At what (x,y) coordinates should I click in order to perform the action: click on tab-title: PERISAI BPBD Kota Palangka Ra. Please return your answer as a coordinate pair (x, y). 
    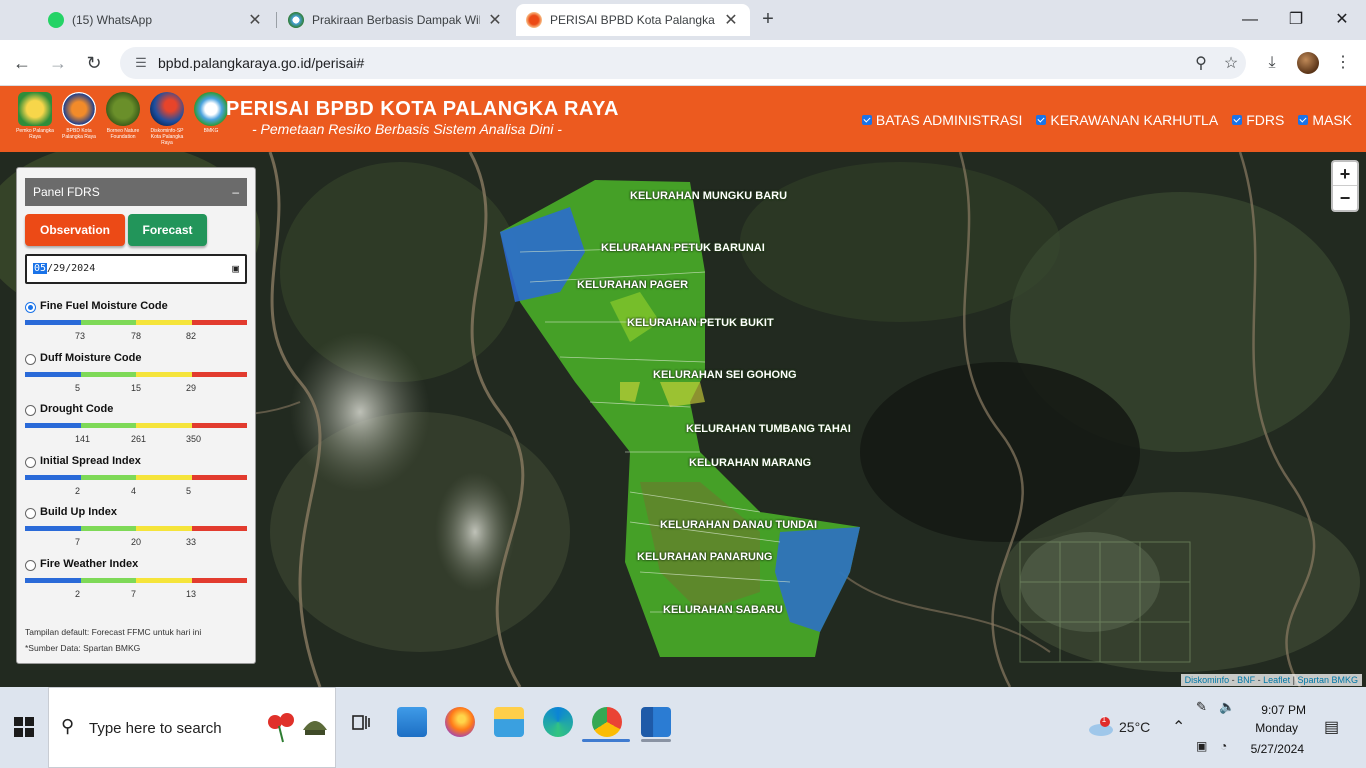
    Looking at the image, I should click on (633, 20).